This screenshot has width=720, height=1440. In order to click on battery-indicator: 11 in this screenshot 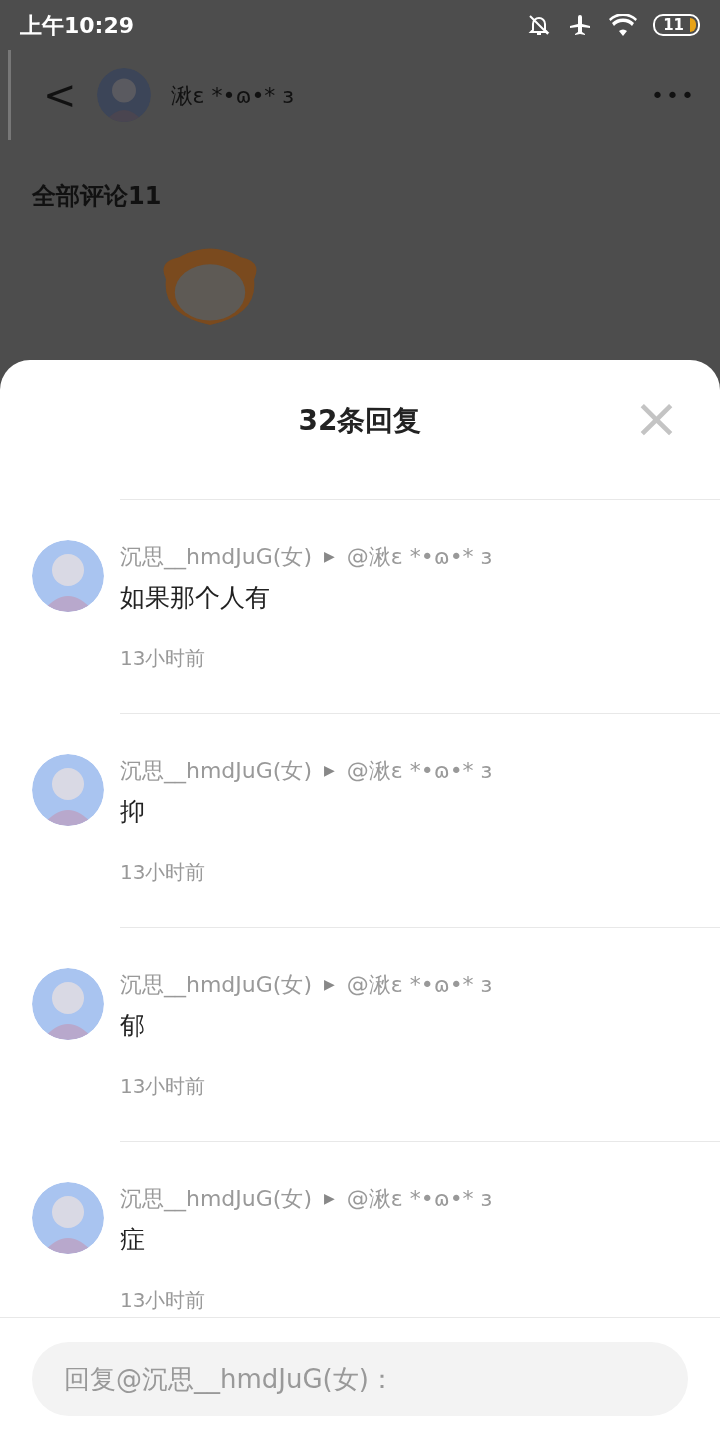, I will do `click(676, 25)`.